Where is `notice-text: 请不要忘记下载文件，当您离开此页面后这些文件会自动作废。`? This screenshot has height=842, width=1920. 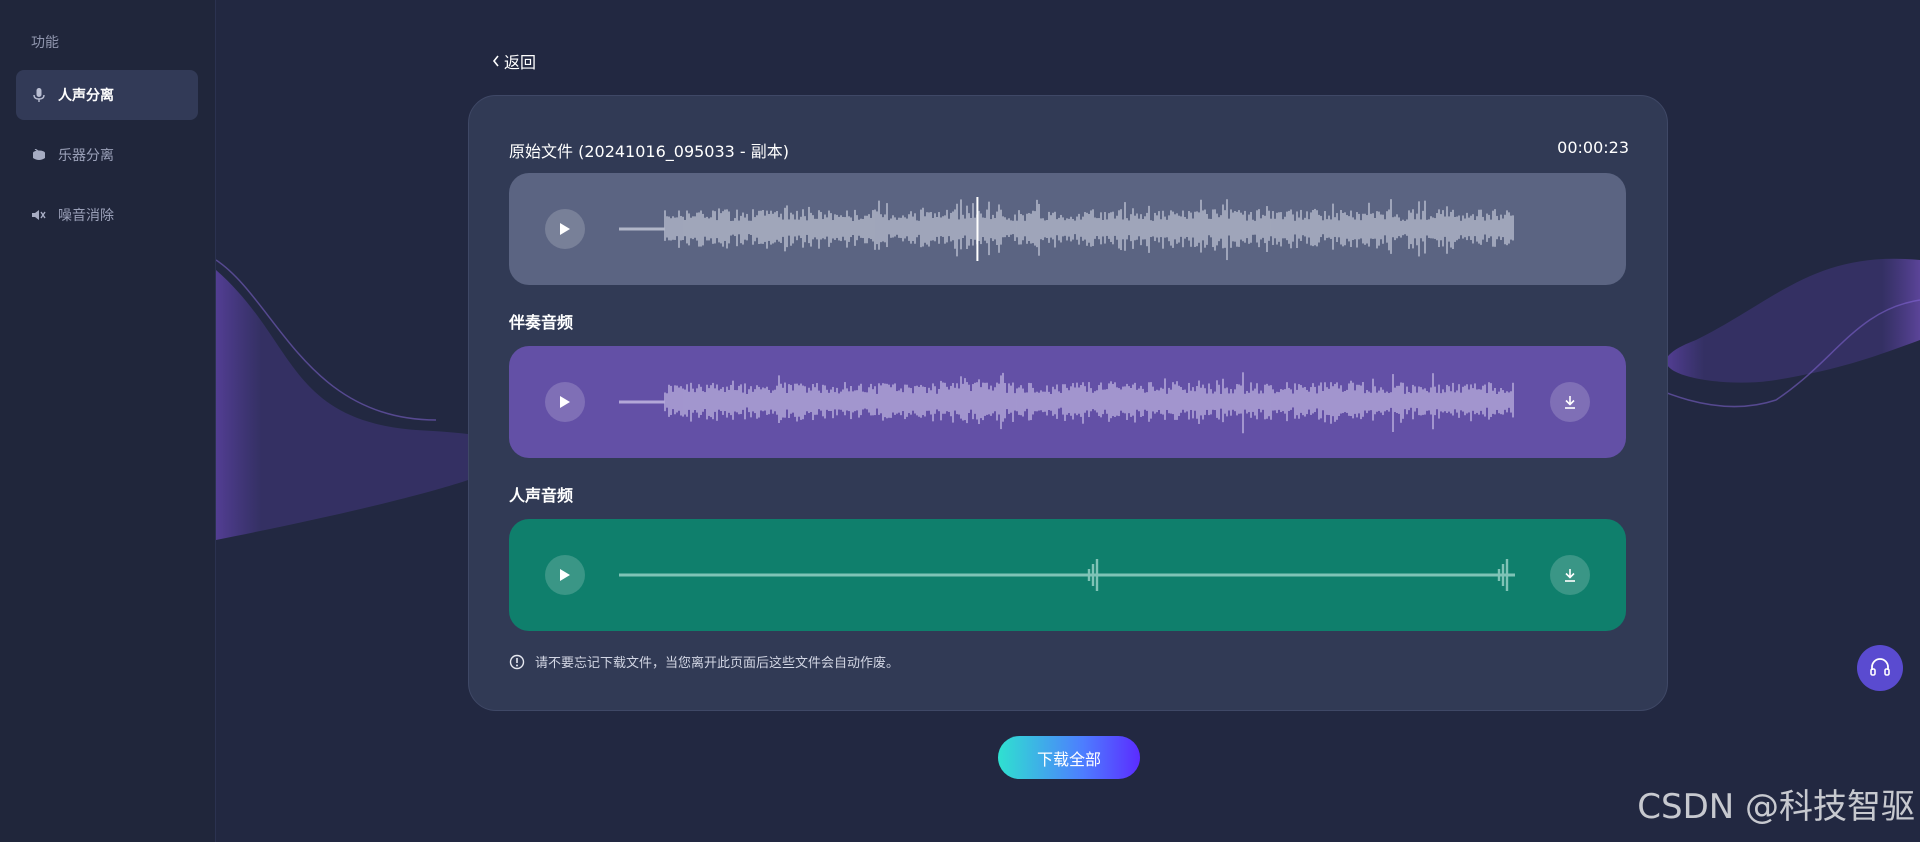 notice-text: 请不要忘记下载文件，当您离开此页面后这些文件会自动作废。 is located at coordinates (717, 663).